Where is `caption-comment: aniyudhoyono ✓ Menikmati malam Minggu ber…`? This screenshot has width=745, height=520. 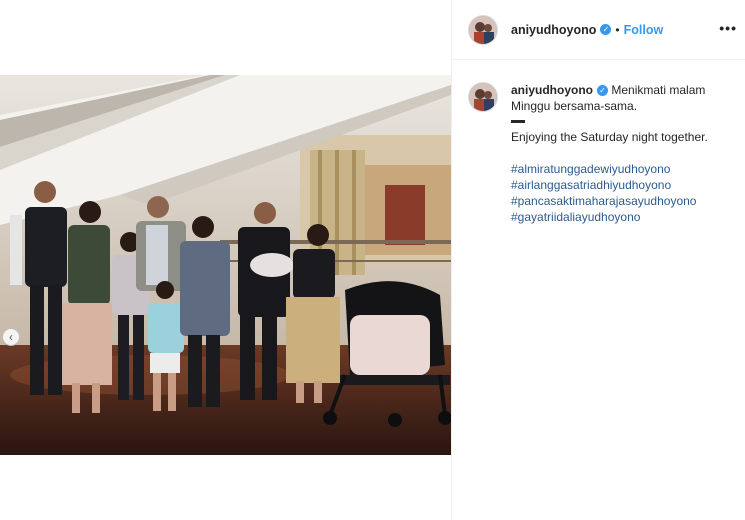
caption-comment: aniyudhoyono ✓ Menikmati malam Minggu ber… is located at coordinates (598, 142).